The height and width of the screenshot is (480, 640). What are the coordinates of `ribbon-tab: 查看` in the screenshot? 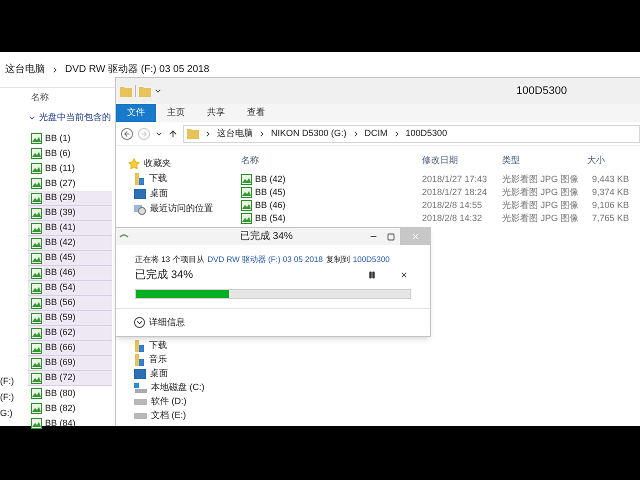 It's located at (256, 113).